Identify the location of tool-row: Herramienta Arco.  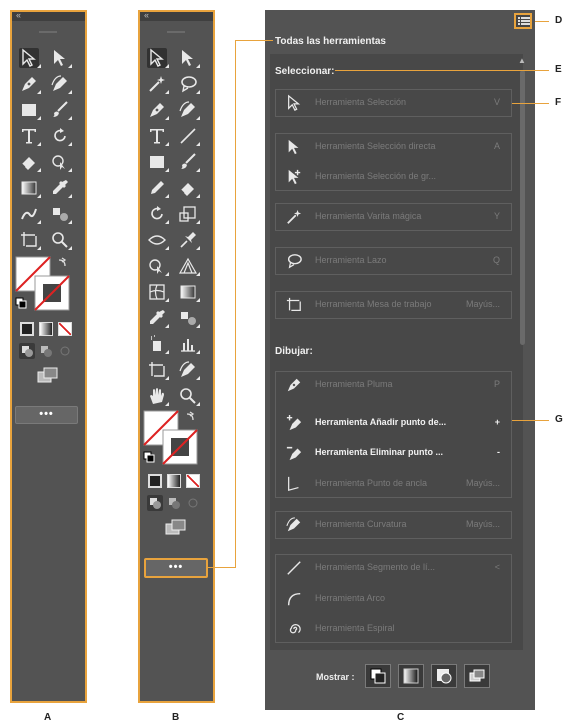
(393, 599).